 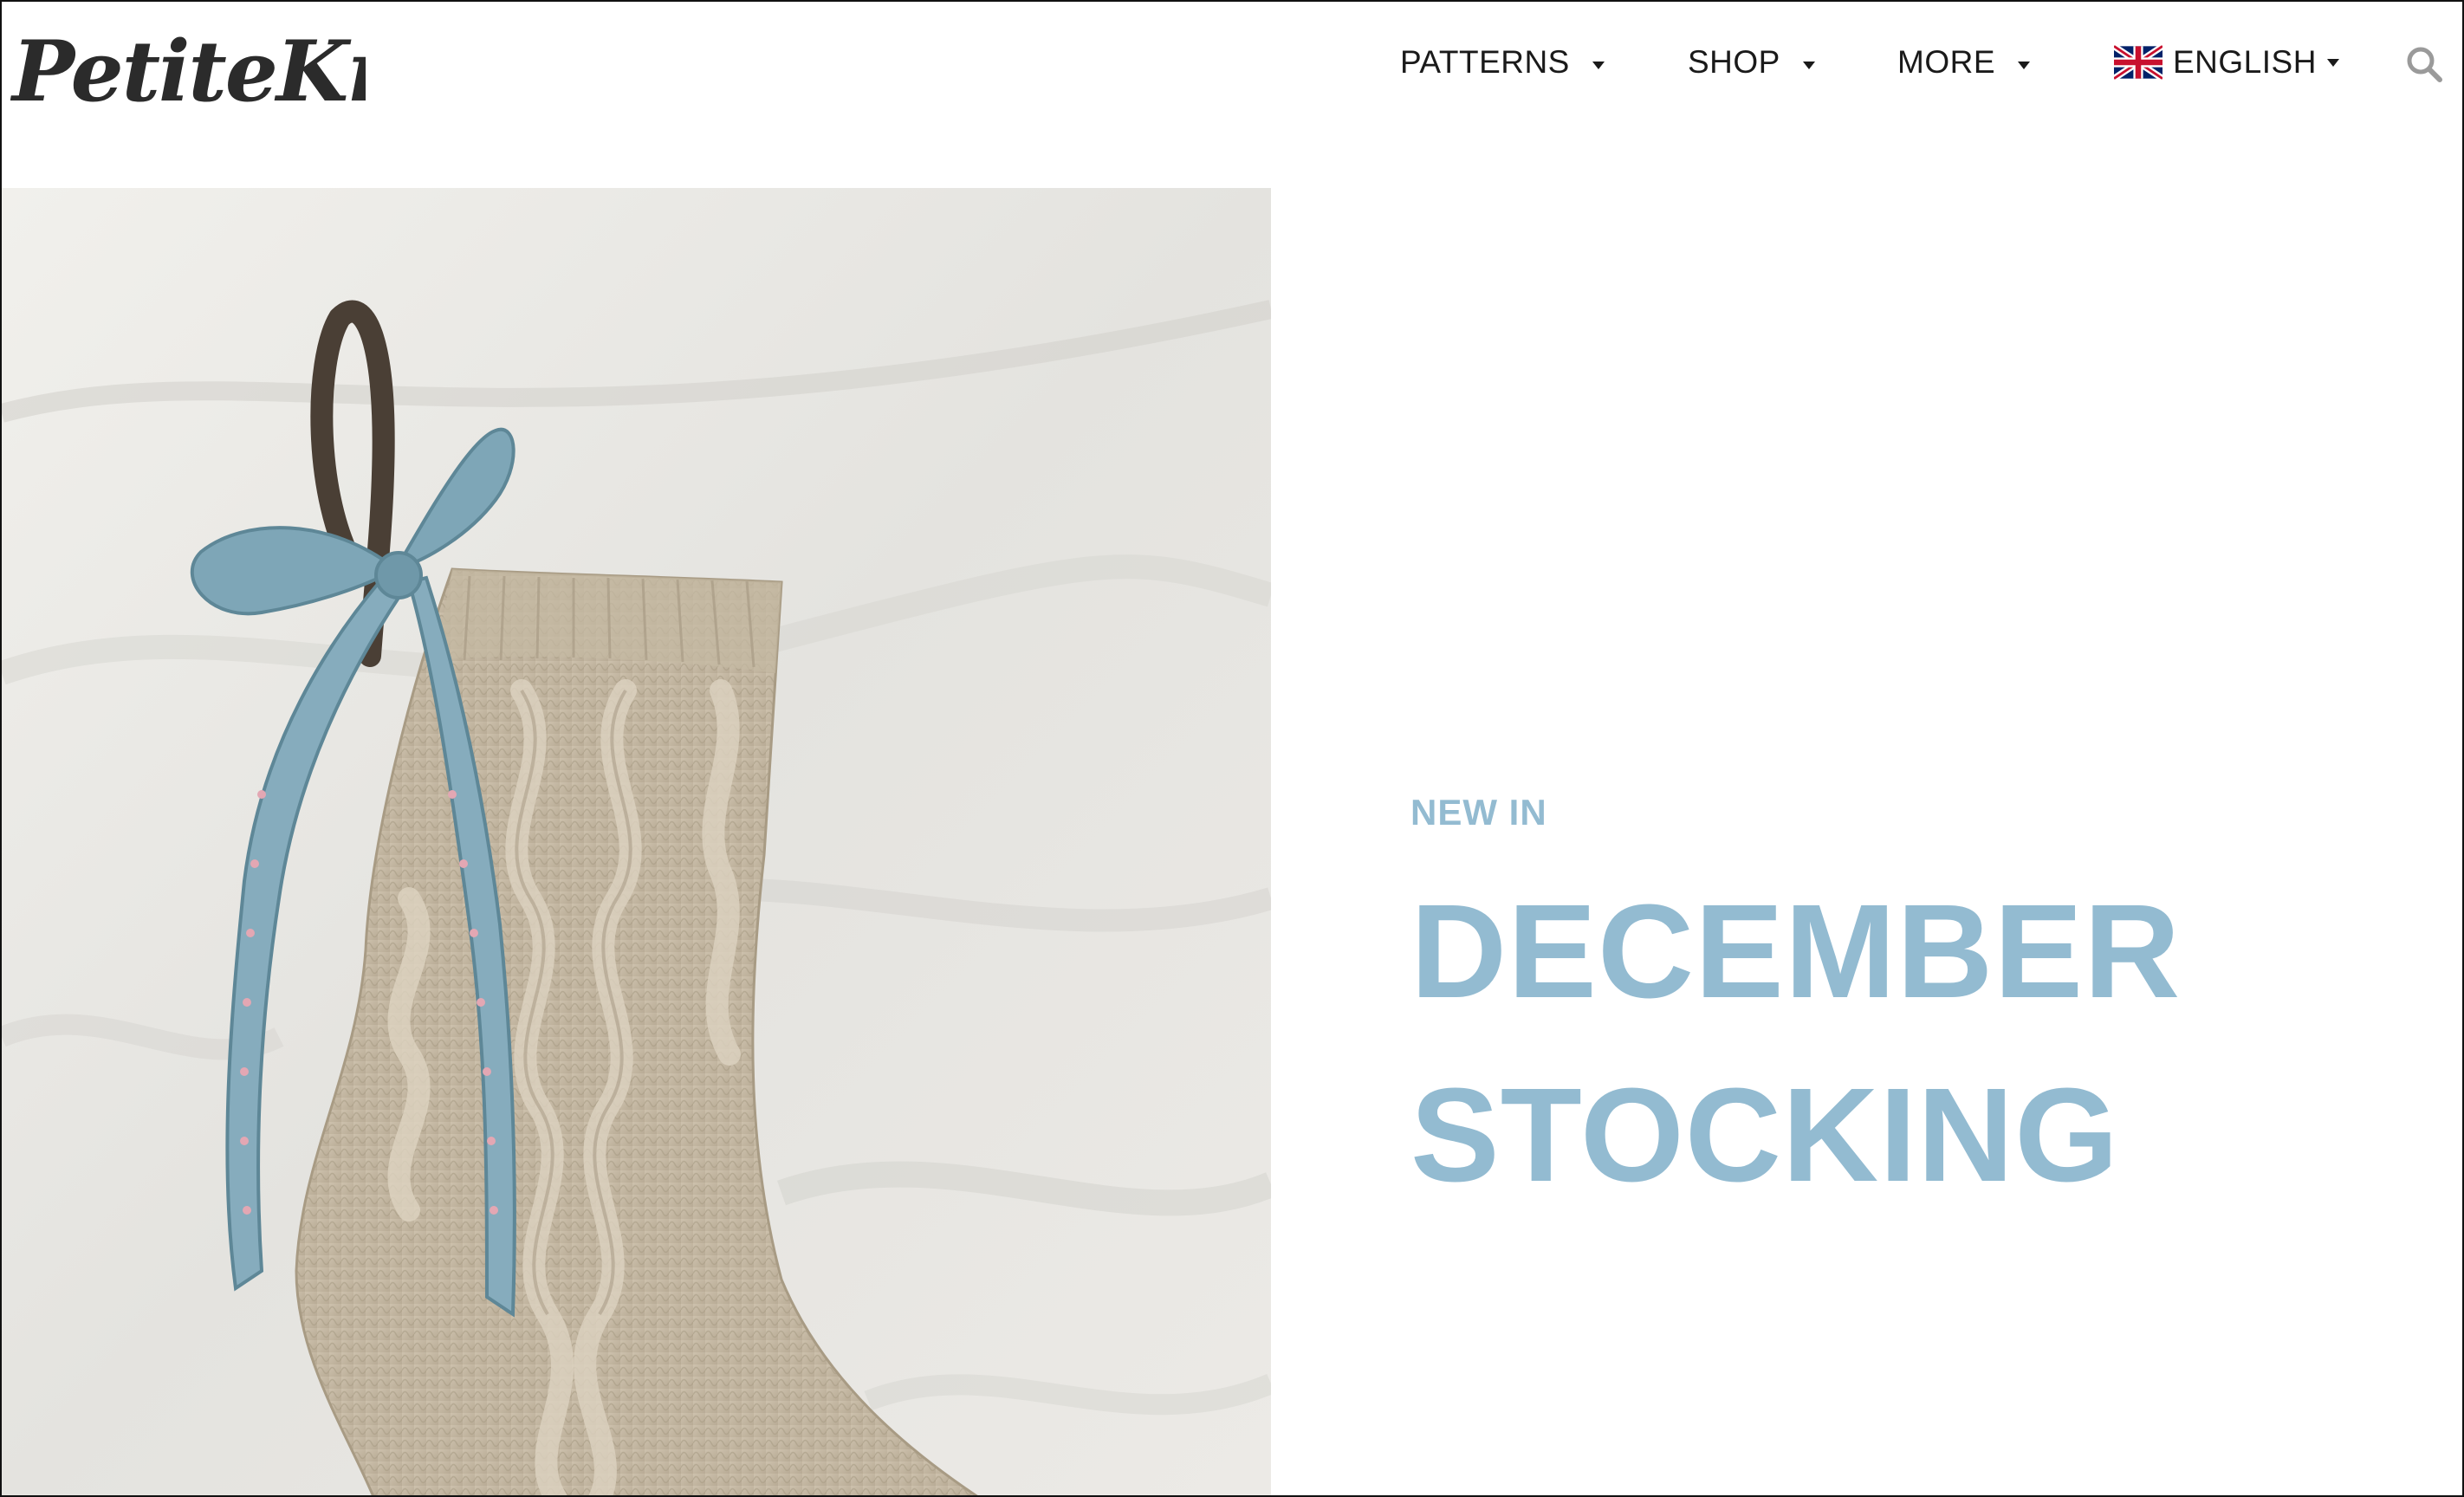 I want to click on search-icon, so click(x=2424, y=64).